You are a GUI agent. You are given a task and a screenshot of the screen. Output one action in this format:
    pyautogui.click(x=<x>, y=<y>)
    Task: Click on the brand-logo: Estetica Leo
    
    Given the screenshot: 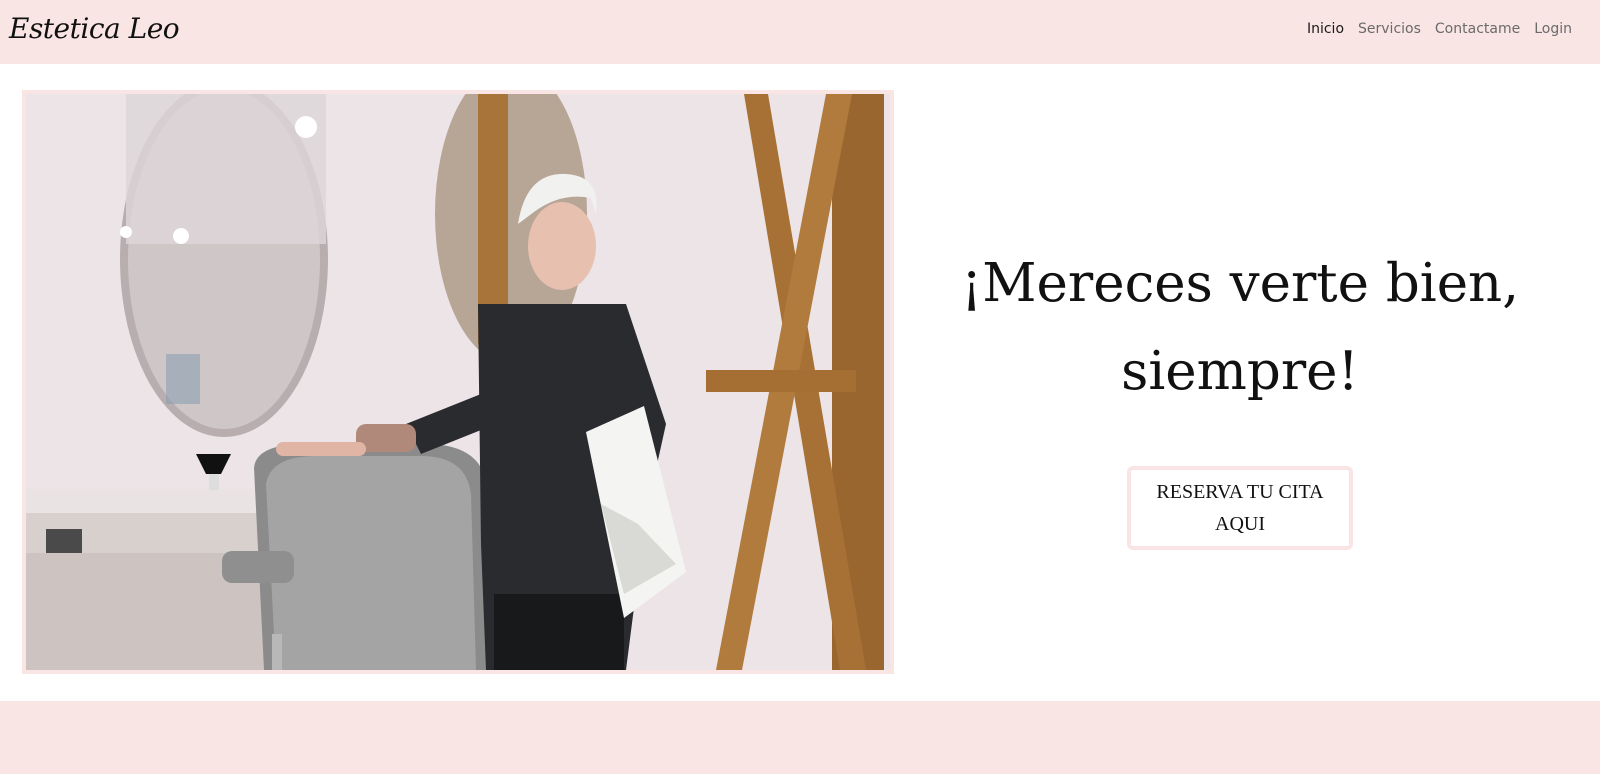 What is the action you would take?
    pyautogui.click(x=94, y=28)
    